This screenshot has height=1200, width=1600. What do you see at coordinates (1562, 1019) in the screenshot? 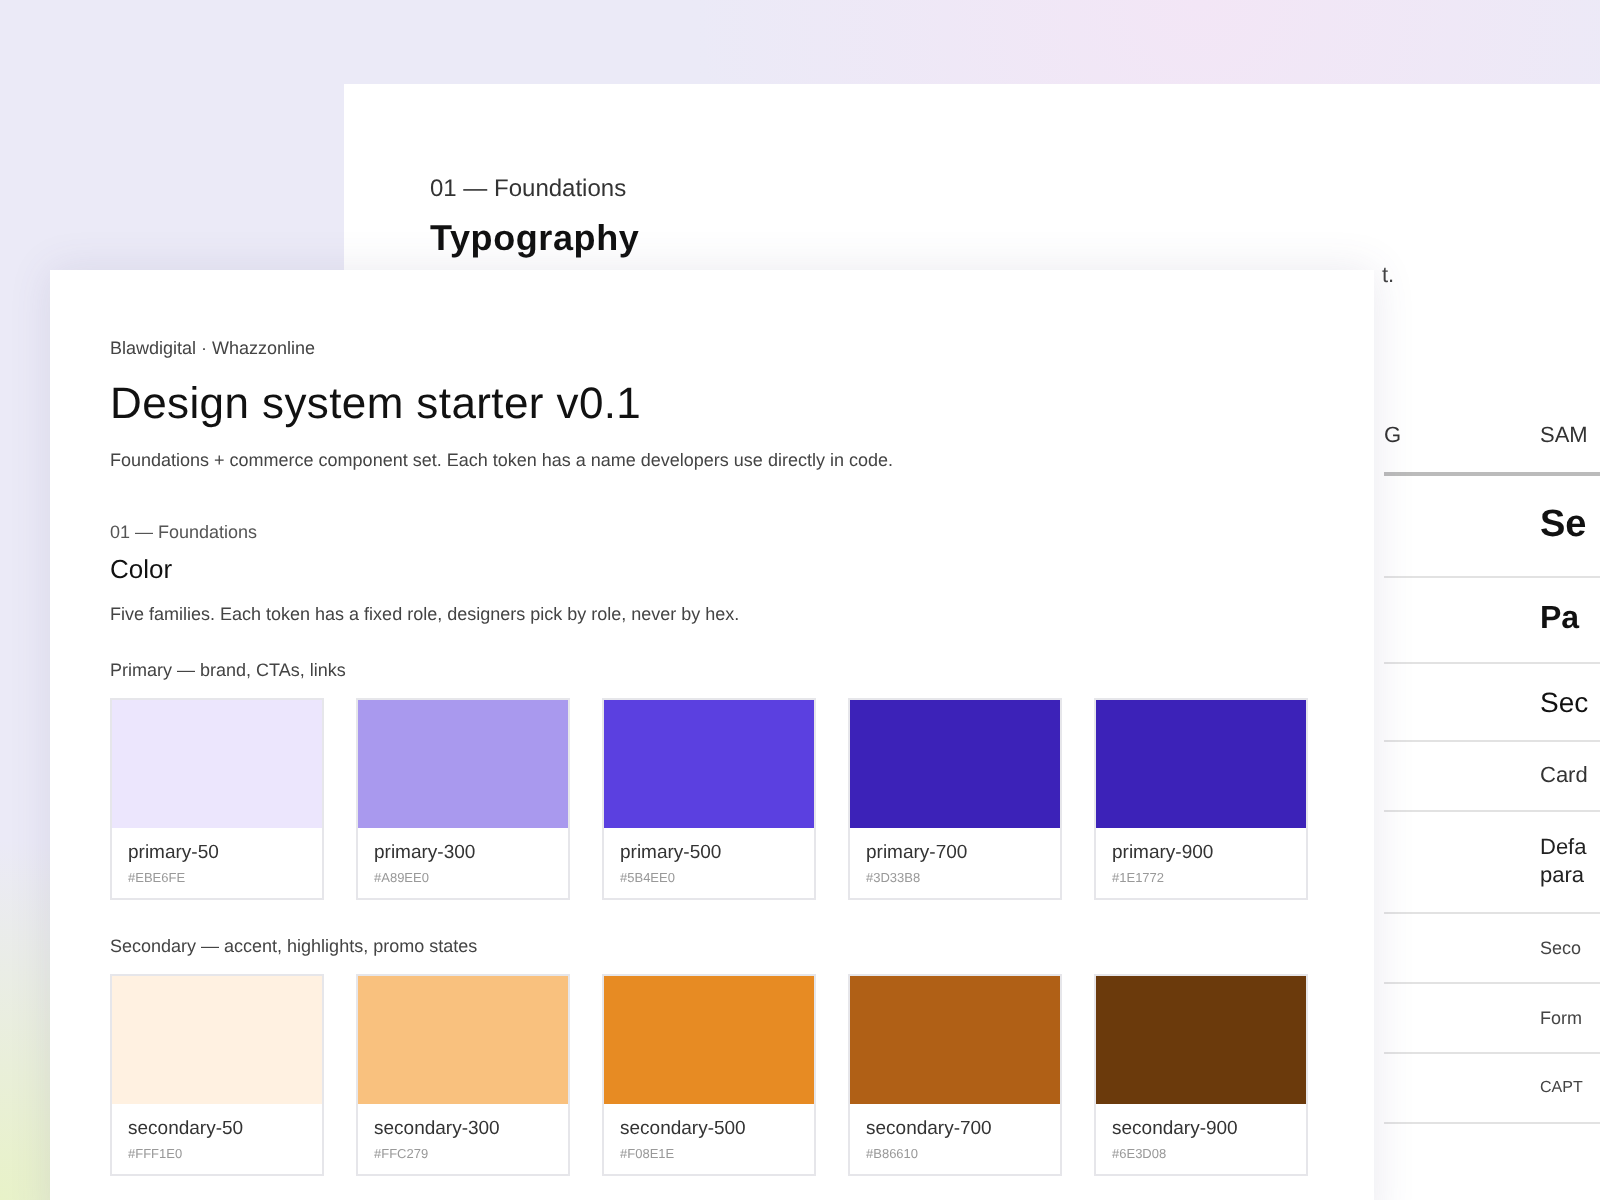
I see `type-sample: Form` at bounding box center [1562, 1019].